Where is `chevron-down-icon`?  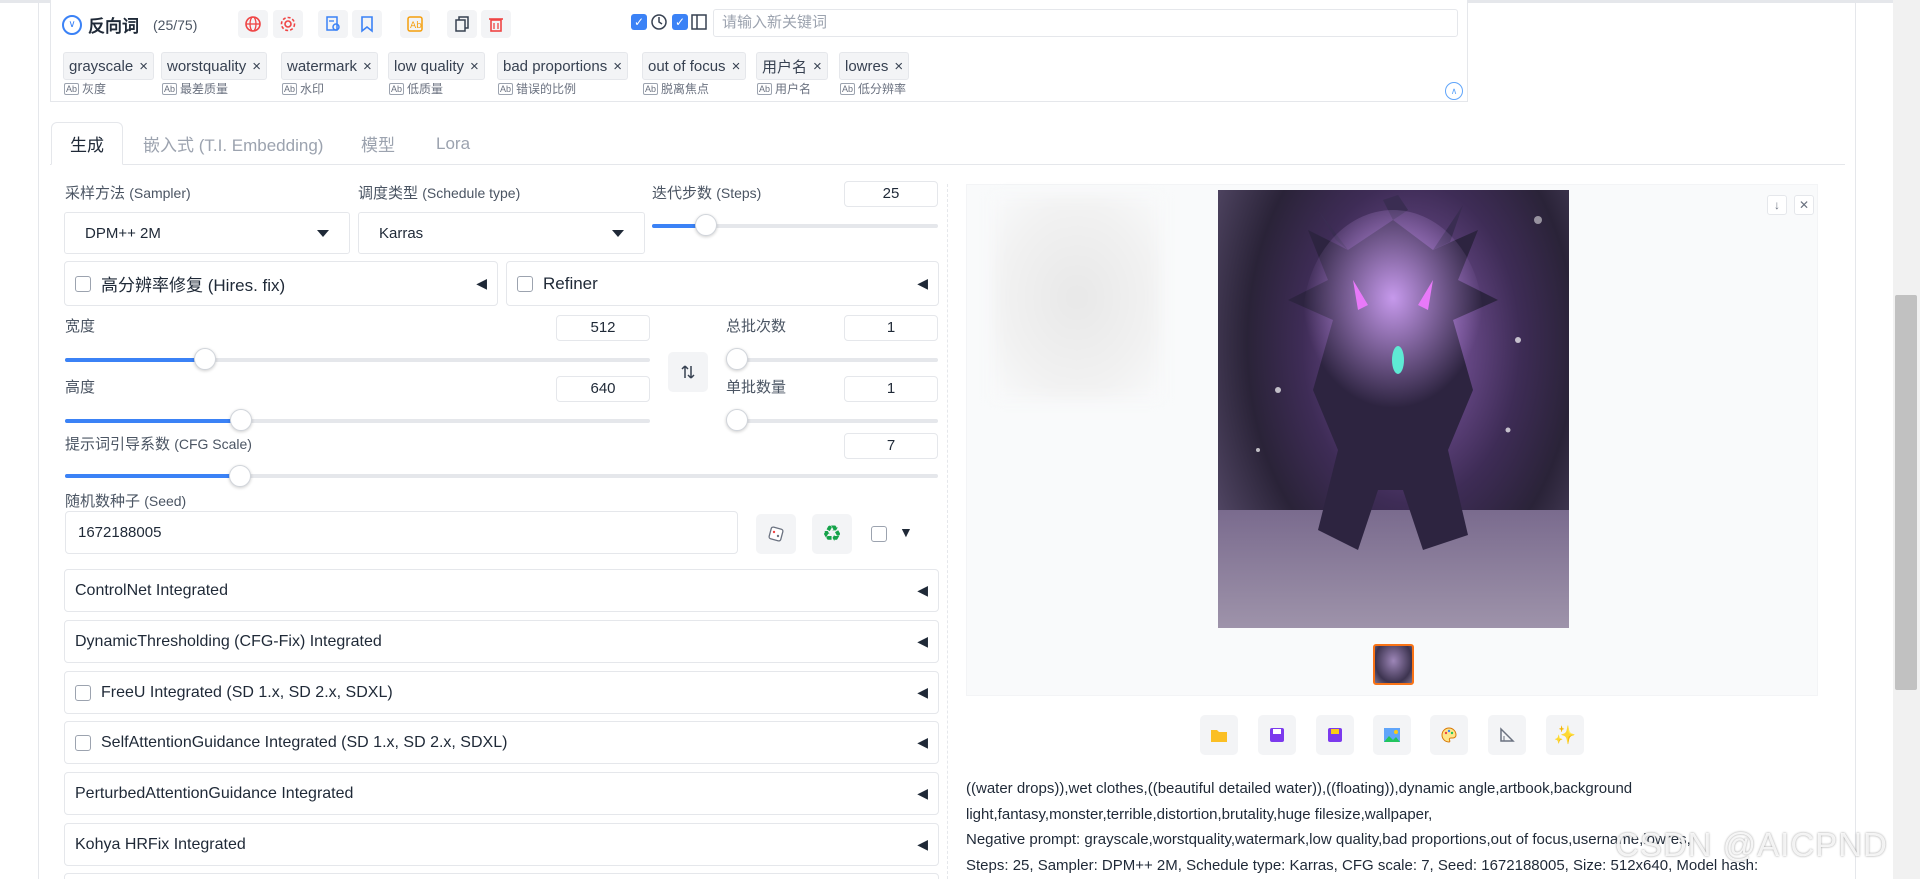 chevron-down-icon is located at coordinates (323, 233).